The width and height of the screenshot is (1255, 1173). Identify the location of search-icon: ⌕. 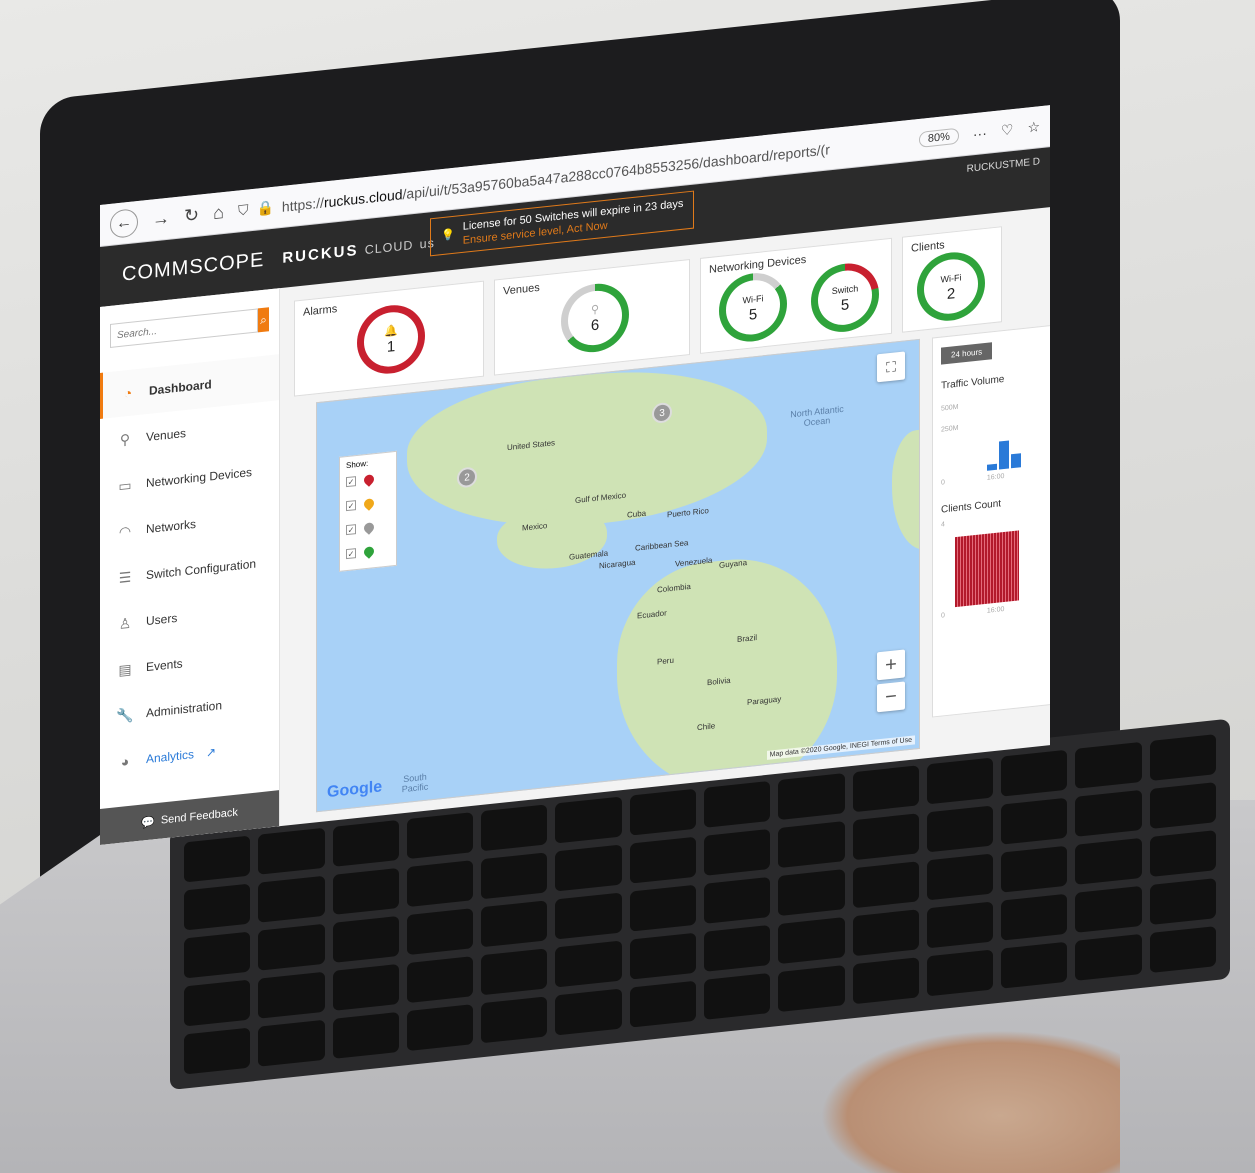
(263, 319).